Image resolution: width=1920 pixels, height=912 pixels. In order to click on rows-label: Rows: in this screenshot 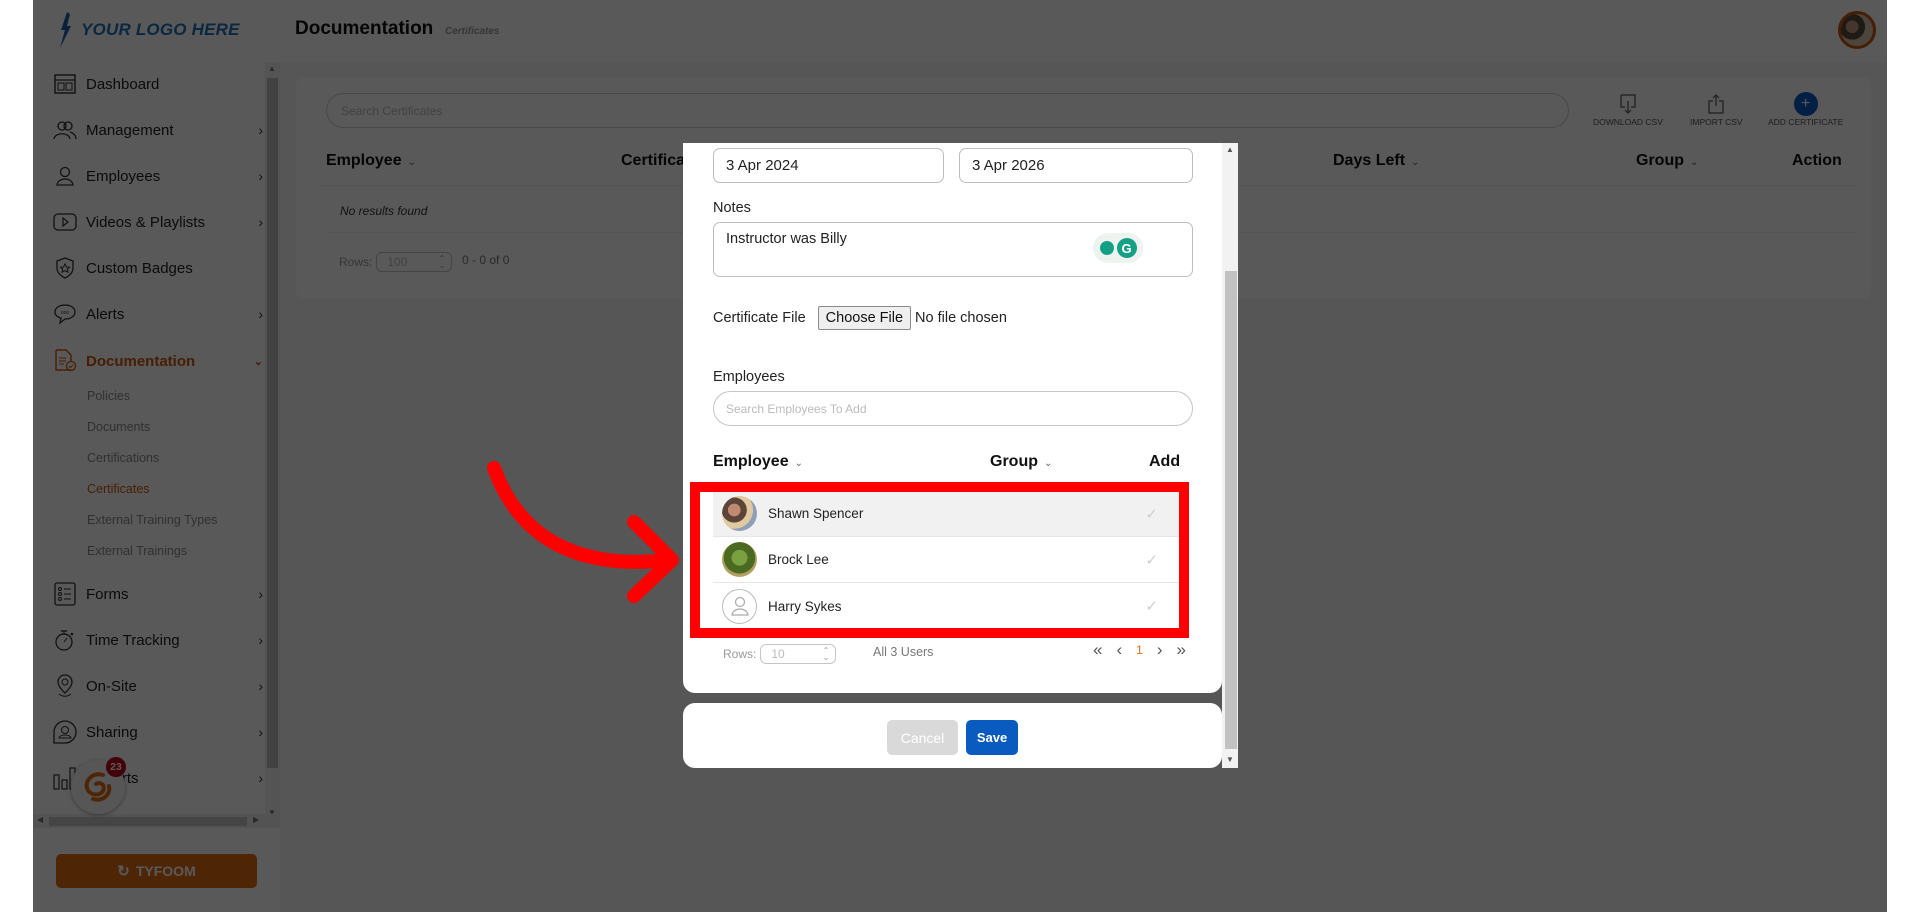, I will do `click(740, 654)`.